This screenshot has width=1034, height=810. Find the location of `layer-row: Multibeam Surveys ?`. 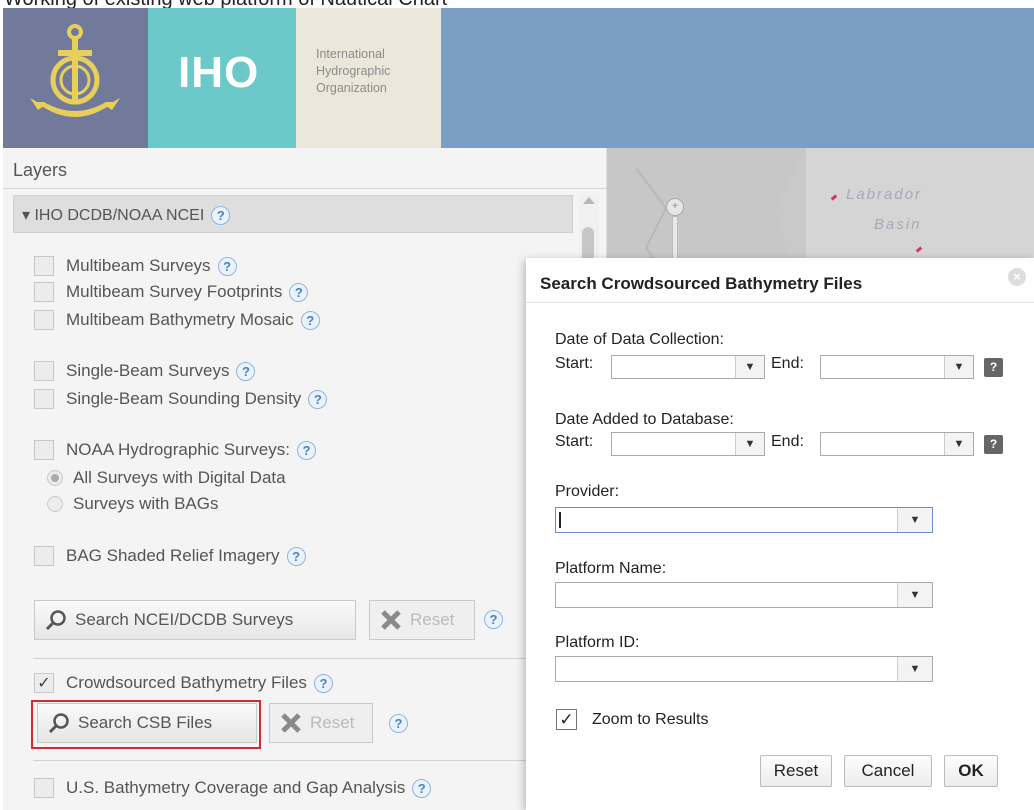

layer-row: Multibeam Surveys ? is located at coordinates (135, 266).